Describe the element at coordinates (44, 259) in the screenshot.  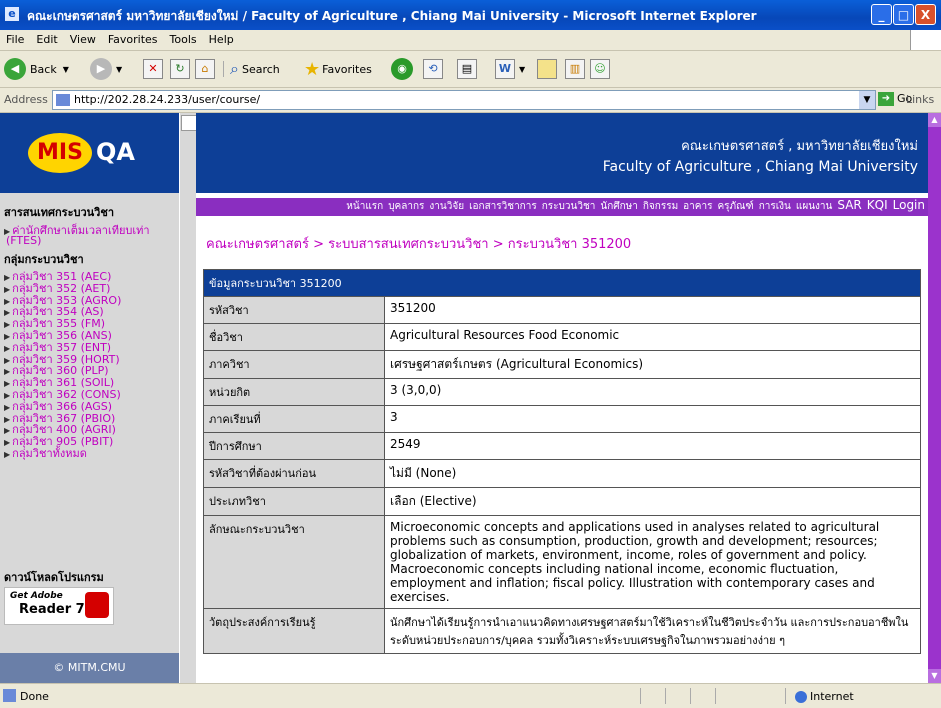
I see `sidebar-section-course-groups: กลุ่มกระบวนวิชา` at that location.